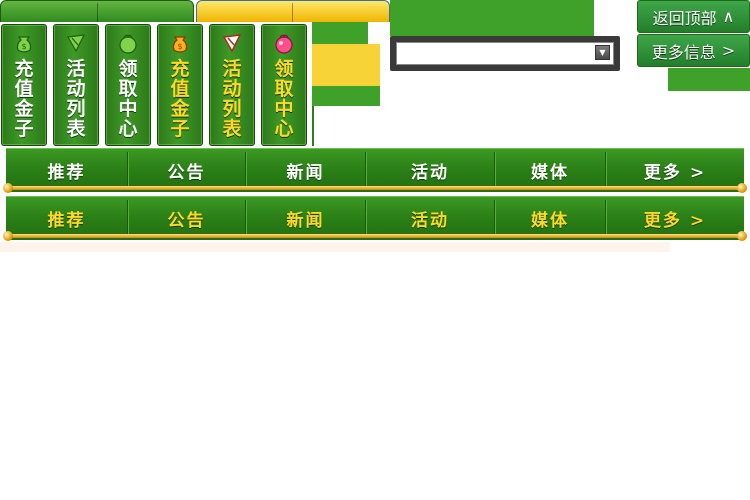 This screenshot has height=500, width=750. I want to click on menu-btn-activities-white: 活动列表, so click(76, 85).